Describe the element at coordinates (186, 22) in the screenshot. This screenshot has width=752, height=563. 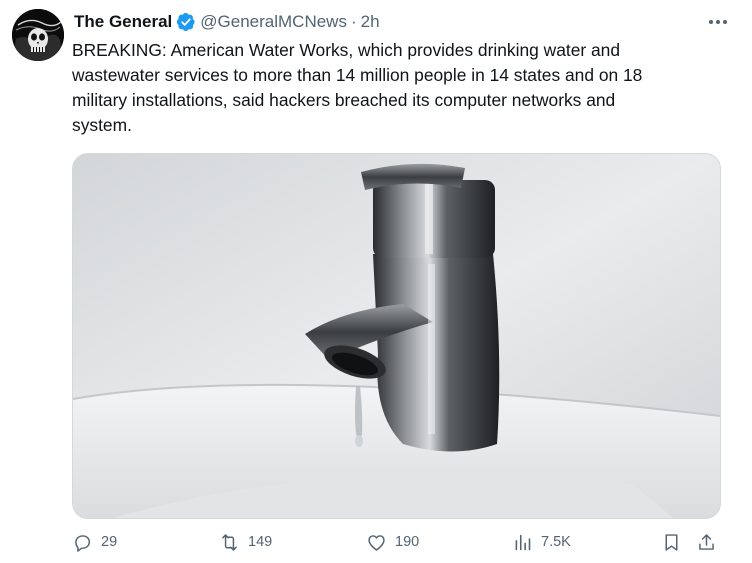
I see `verified-badge-icon` at that location.